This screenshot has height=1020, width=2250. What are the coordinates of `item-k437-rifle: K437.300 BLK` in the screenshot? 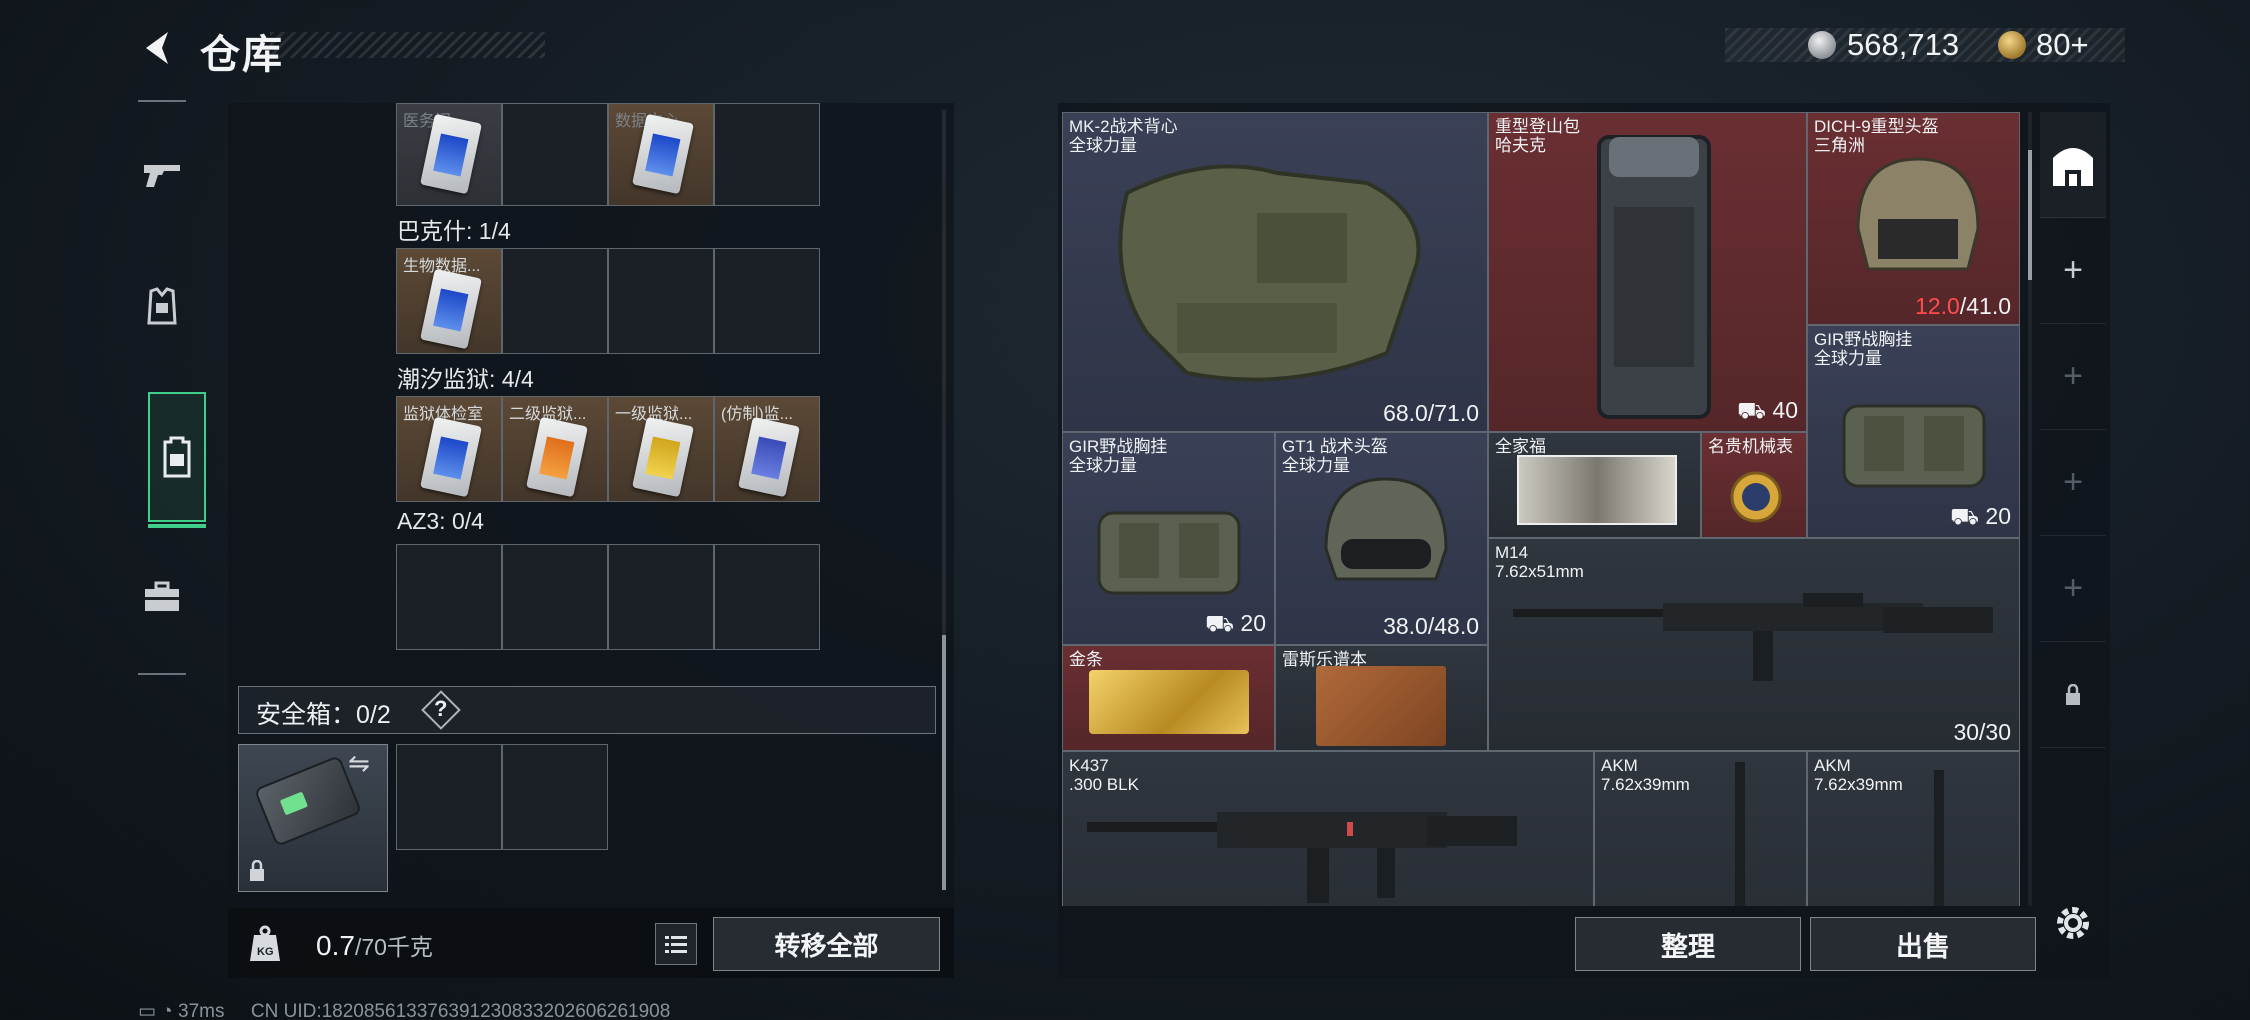 It's located at (1328, 828).